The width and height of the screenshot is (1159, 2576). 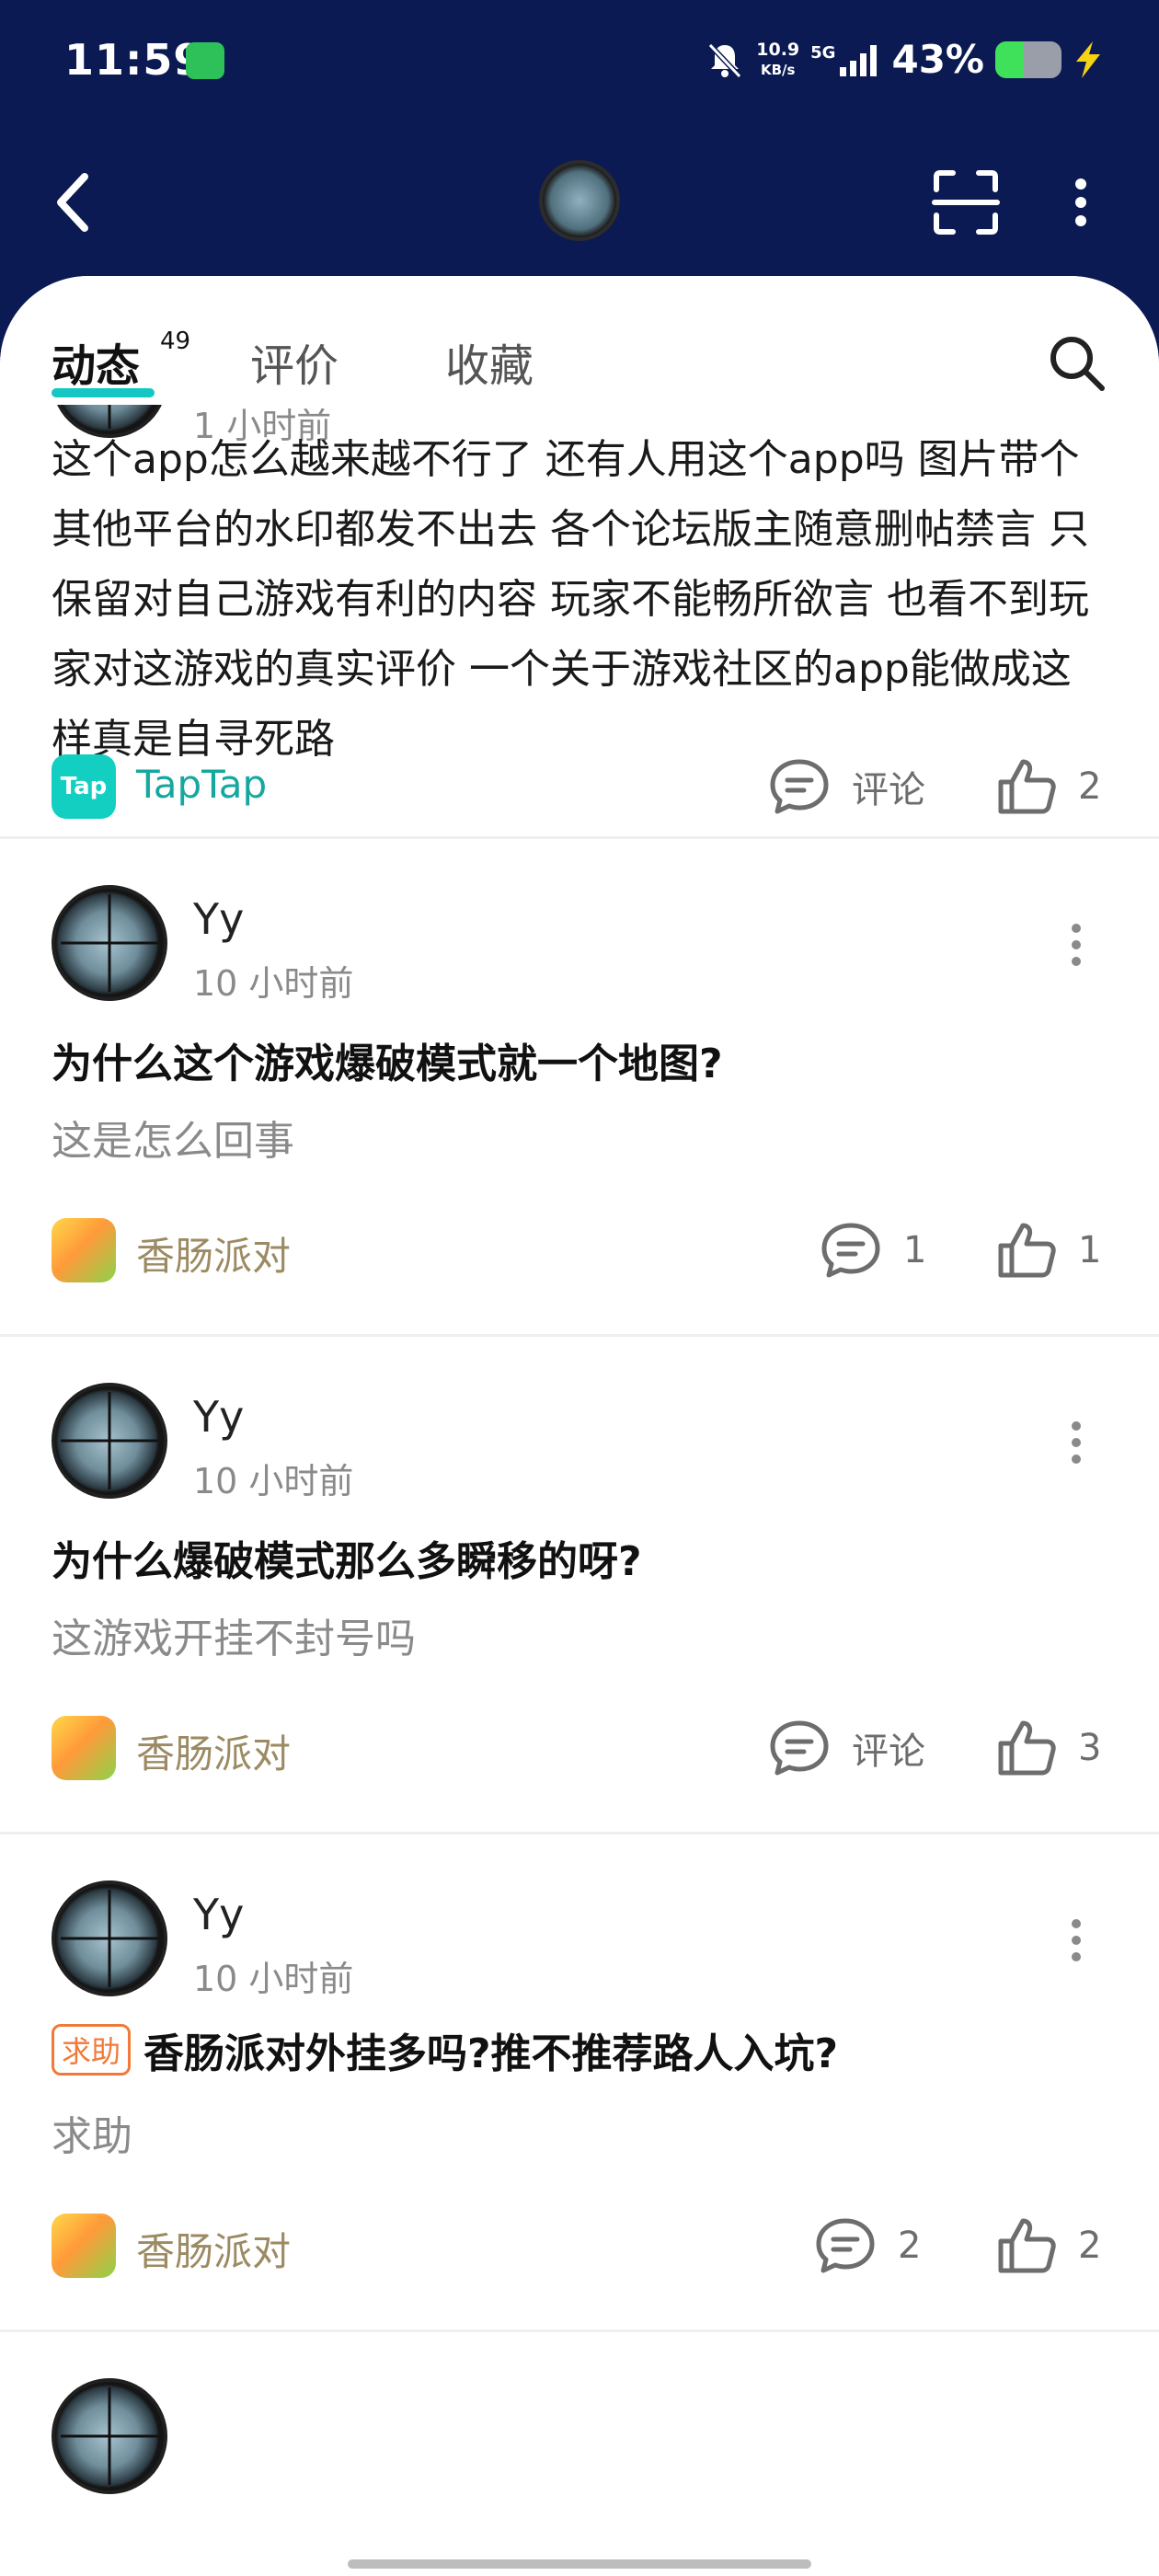 What do you see at coordinates (96, 361) in the screenshot?
I see `tab-dynamics: 动态` at bounding box center [96, 361].